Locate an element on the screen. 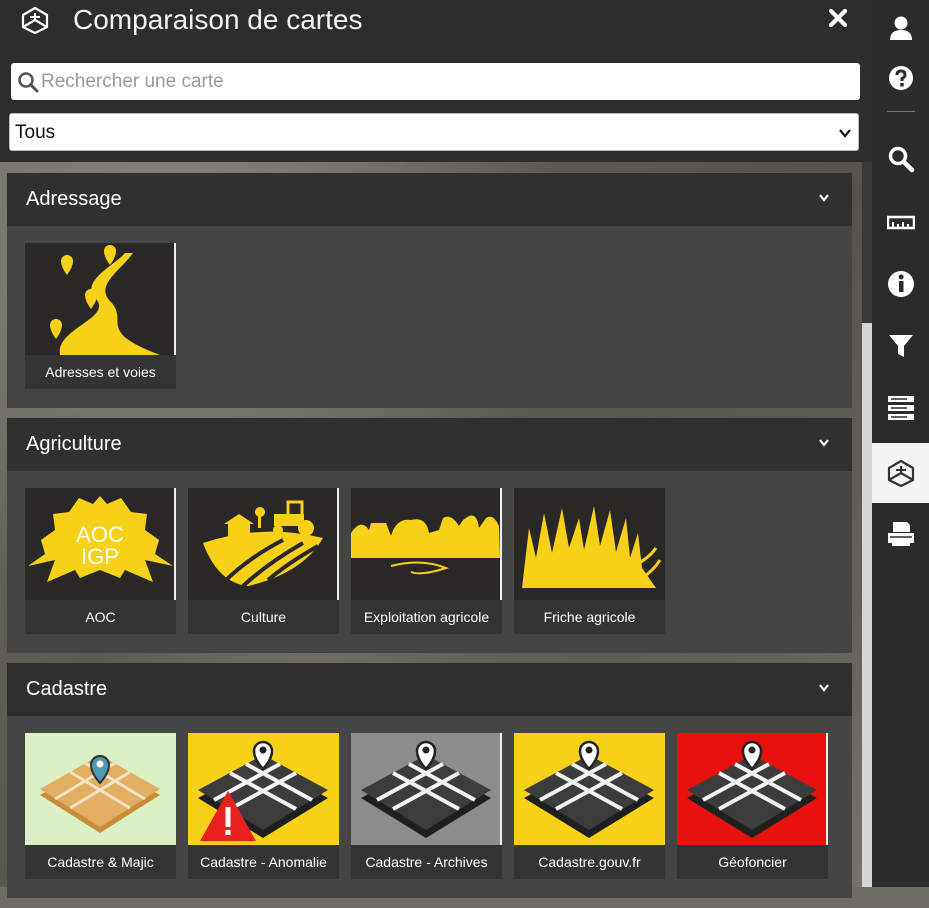  map-card: Exploitation agricole is located at coordinates (426, 561).